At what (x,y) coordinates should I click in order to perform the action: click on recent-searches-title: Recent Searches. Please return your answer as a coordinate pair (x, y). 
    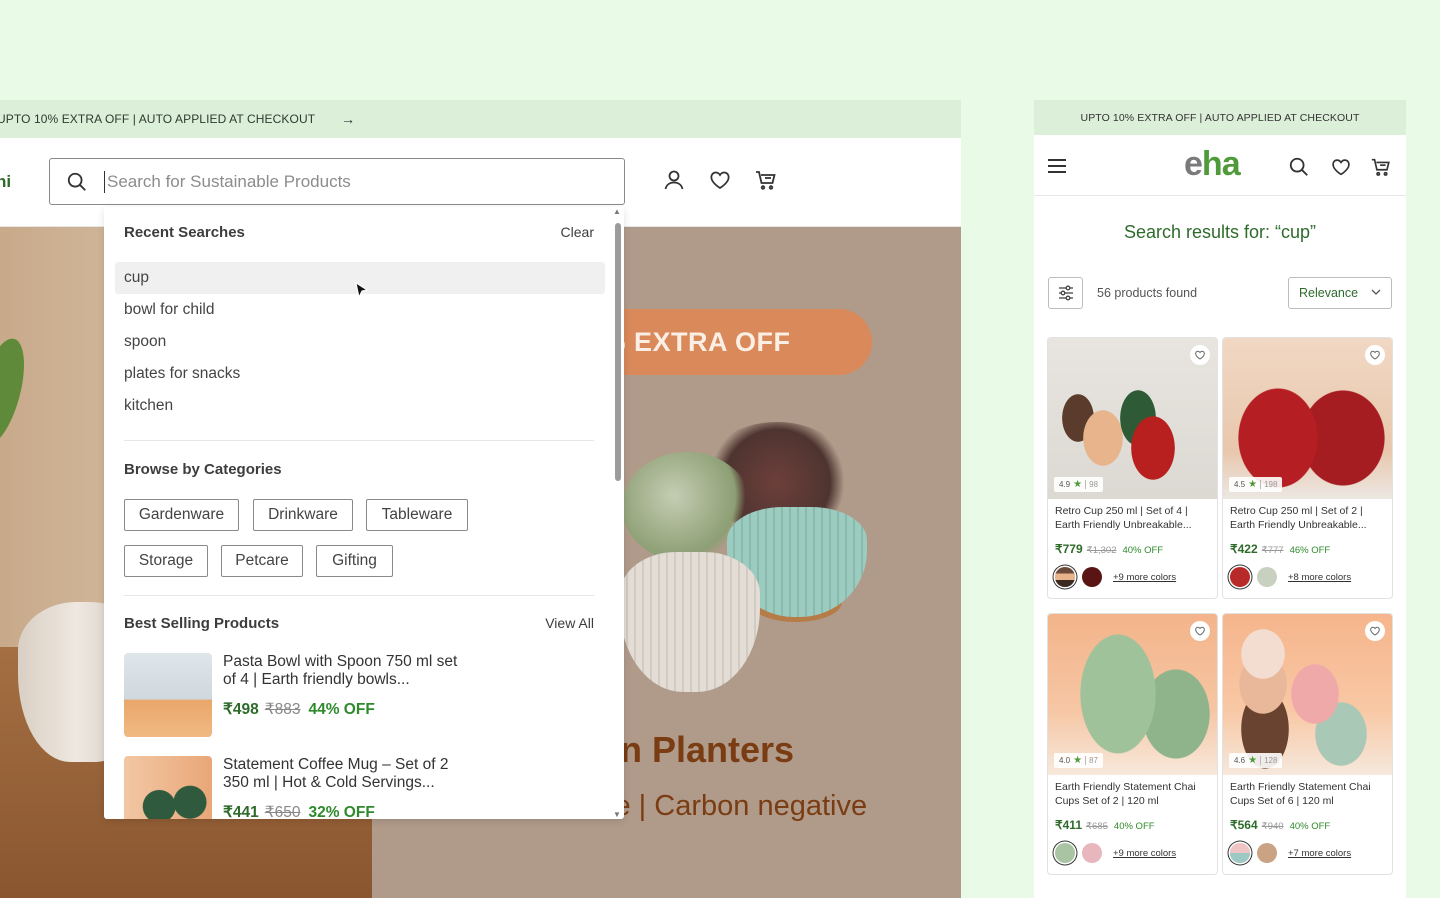
    Looking at the image, I should click on (184, 232).